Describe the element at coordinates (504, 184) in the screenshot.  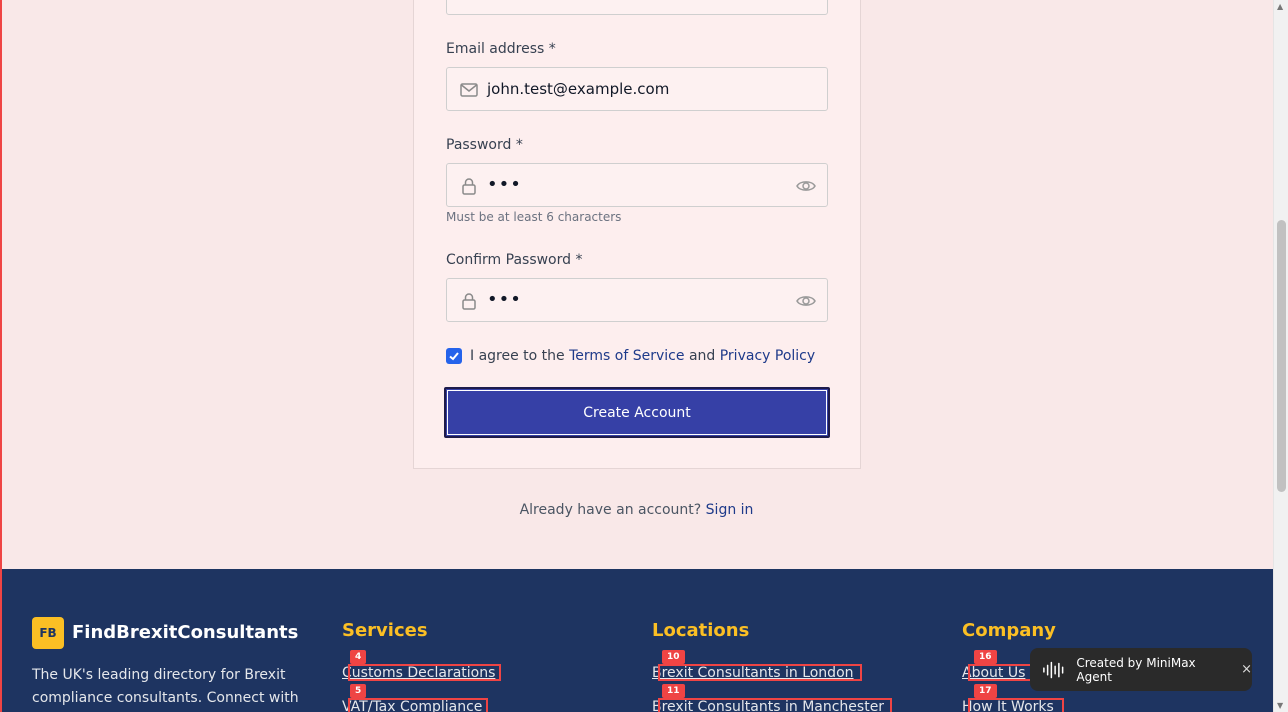
I see `password-value: •••` at that location.